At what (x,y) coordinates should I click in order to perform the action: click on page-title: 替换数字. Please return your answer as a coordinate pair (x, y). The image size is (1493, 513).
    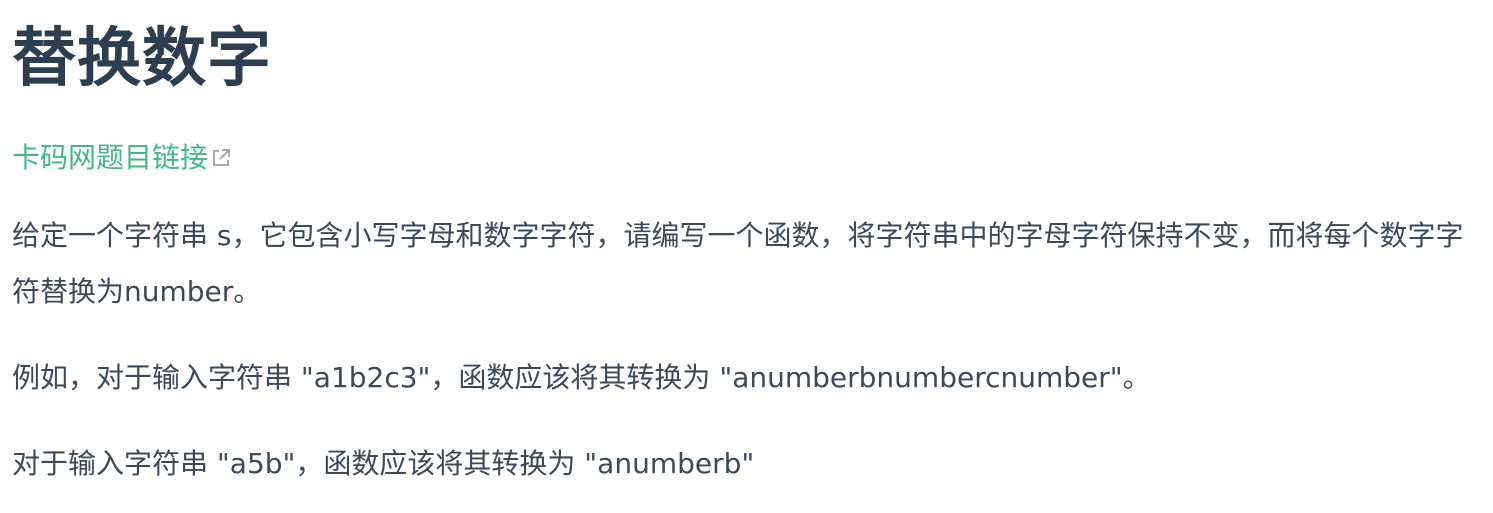
    Looking at the image, I should click on (142, 59).